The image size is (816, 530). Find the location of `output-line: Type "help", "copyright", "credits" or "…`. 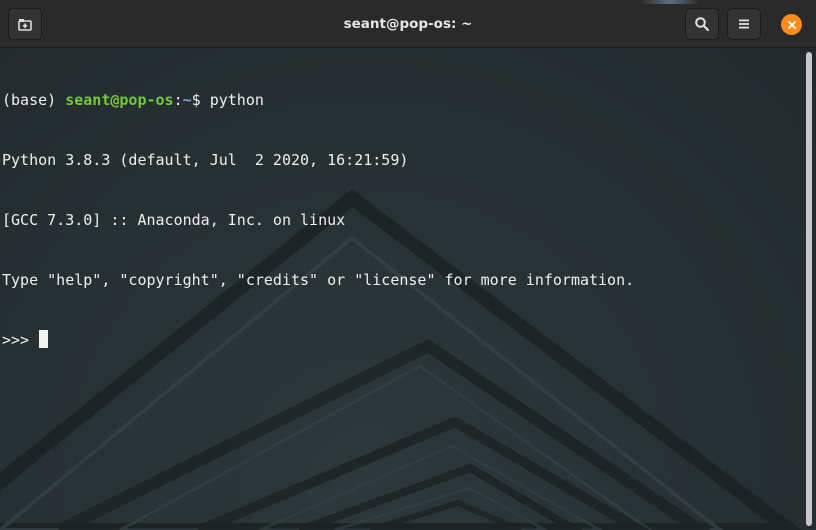

output-line: Type "help", "copyright", "credits" or "… is located at coordinates (318, 280).